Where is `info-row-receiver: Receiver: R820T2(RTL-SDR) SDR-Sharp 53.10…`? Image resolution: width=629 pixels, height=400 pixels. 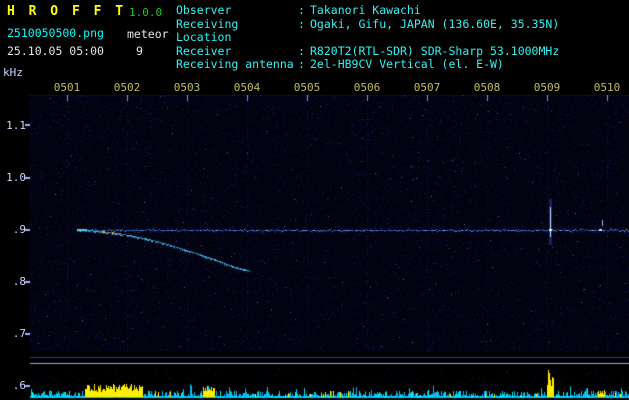 info-row-receiver: Receiver: R820T2(RTL-SDR) SDR-Sharp 53.10… is located at coordinates (368, 51).